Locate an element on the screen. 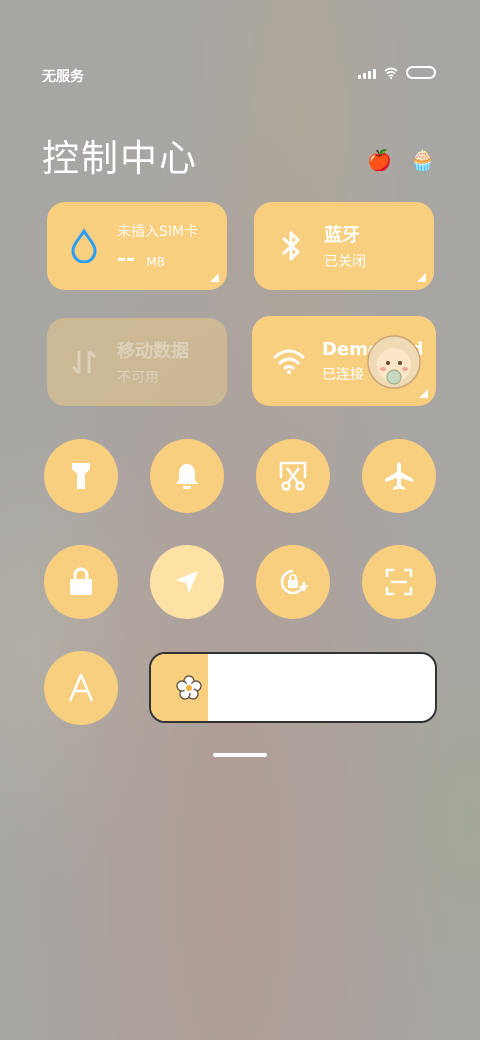  mobile-data-tile: 移动数据 不可用 is located at coordinates (137, 362).